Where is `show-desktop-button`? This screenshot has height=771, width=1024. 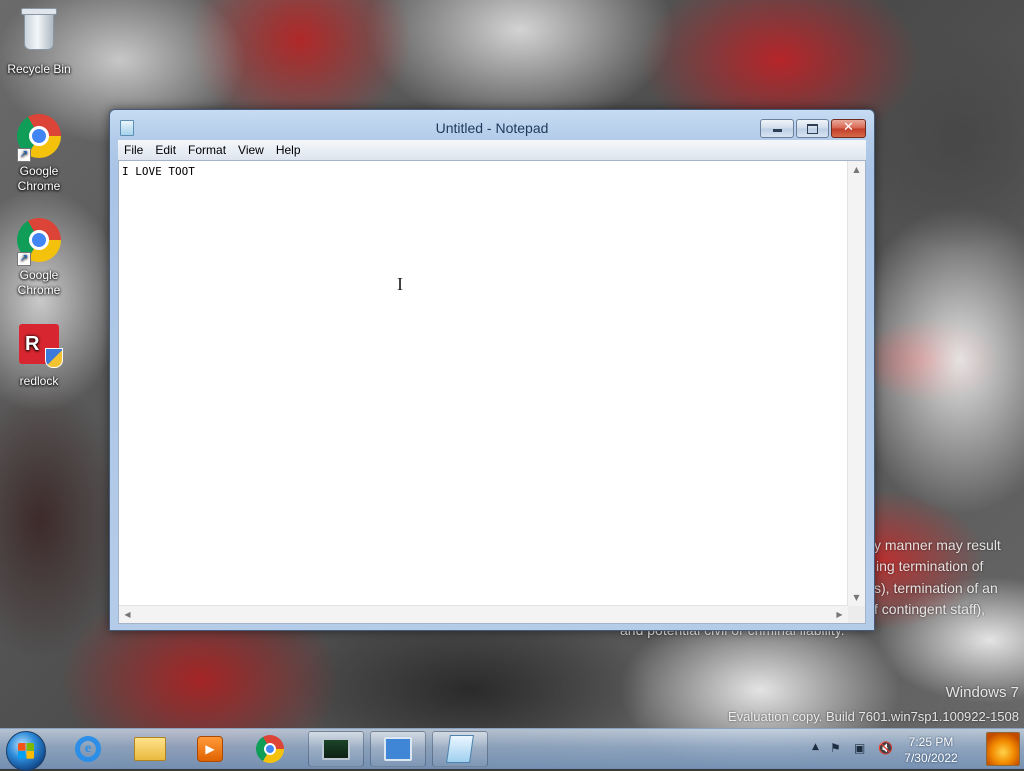 show-desktop-button is located at coordinates (1003, 749).